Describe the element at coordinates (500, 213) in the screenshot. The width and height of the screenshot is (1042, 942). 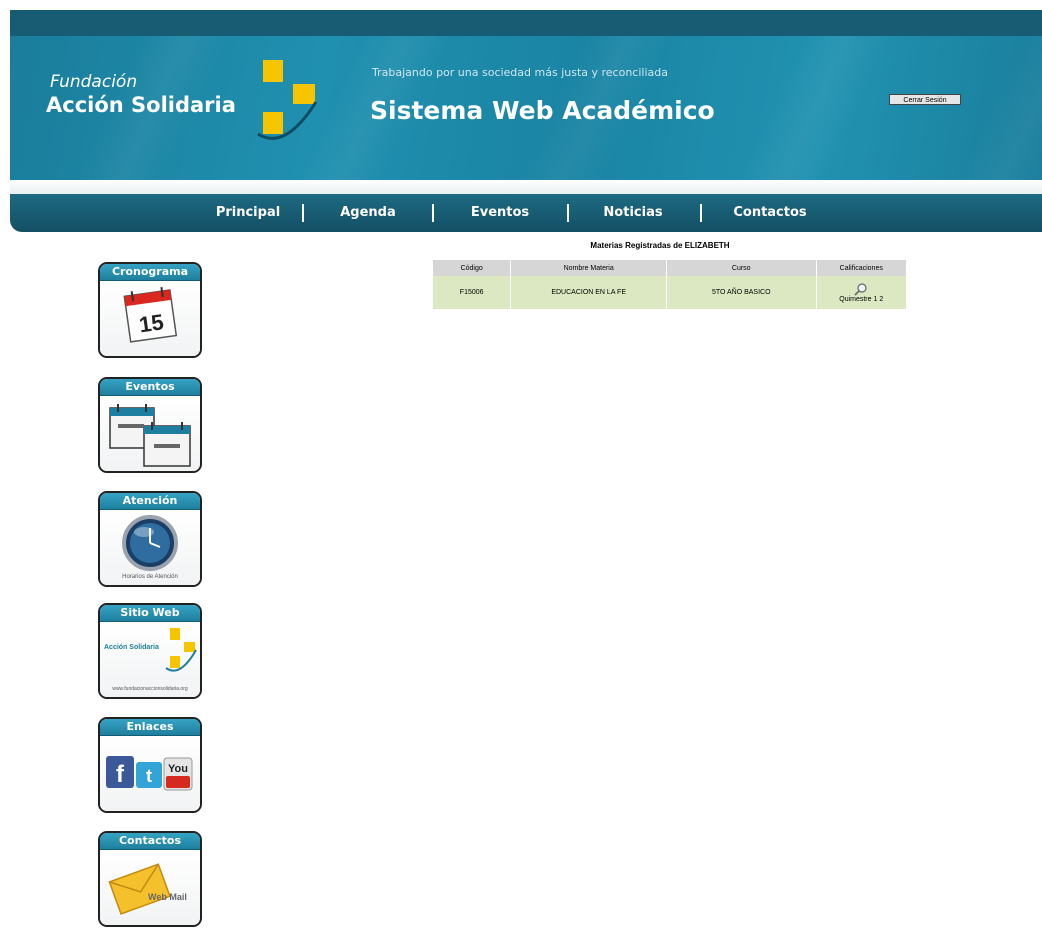
I see `nav-item-eventos: Eventos` at that location.